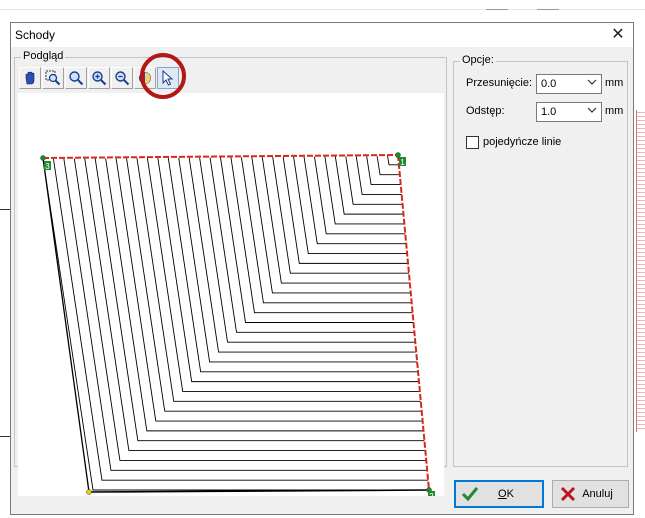 Image resolution: width=645 pixels, height=518 pixels. Describe the element at coordinates (568, 494) in the screenshot. I see `cancel-x-icon` at that location.